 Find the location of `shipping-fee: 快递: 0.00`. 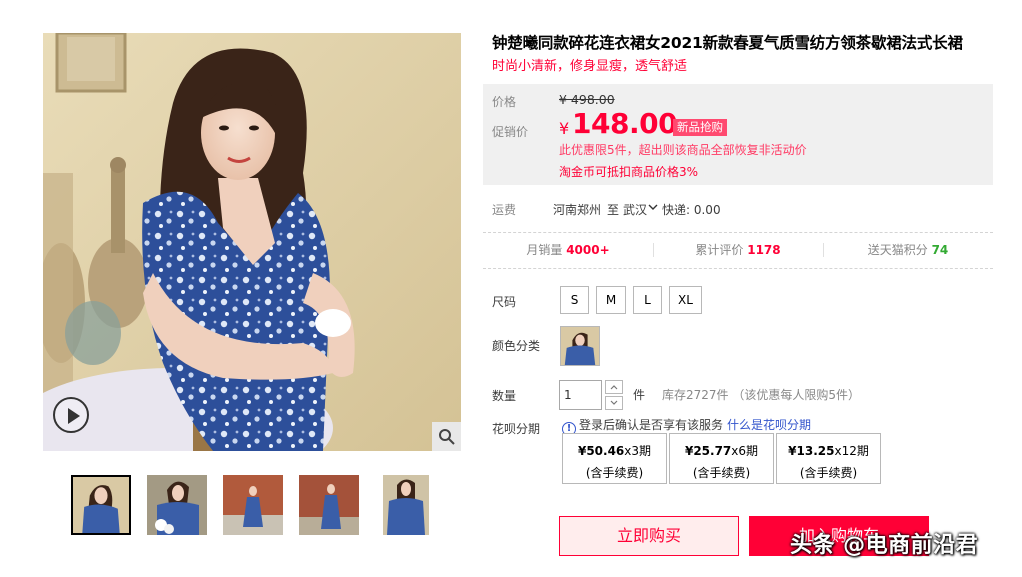

shipping-fee: 快递: 0.00 is located at coordinates (691, 210).